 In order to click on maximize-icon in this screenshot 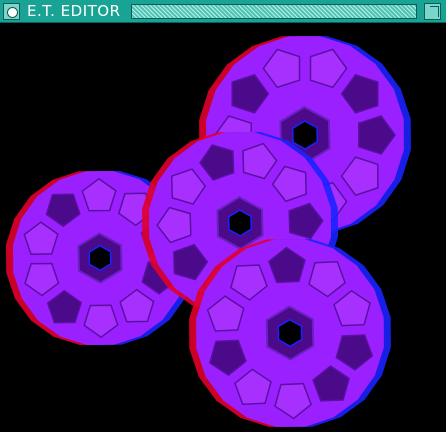, I will do `click(432, 11)`.